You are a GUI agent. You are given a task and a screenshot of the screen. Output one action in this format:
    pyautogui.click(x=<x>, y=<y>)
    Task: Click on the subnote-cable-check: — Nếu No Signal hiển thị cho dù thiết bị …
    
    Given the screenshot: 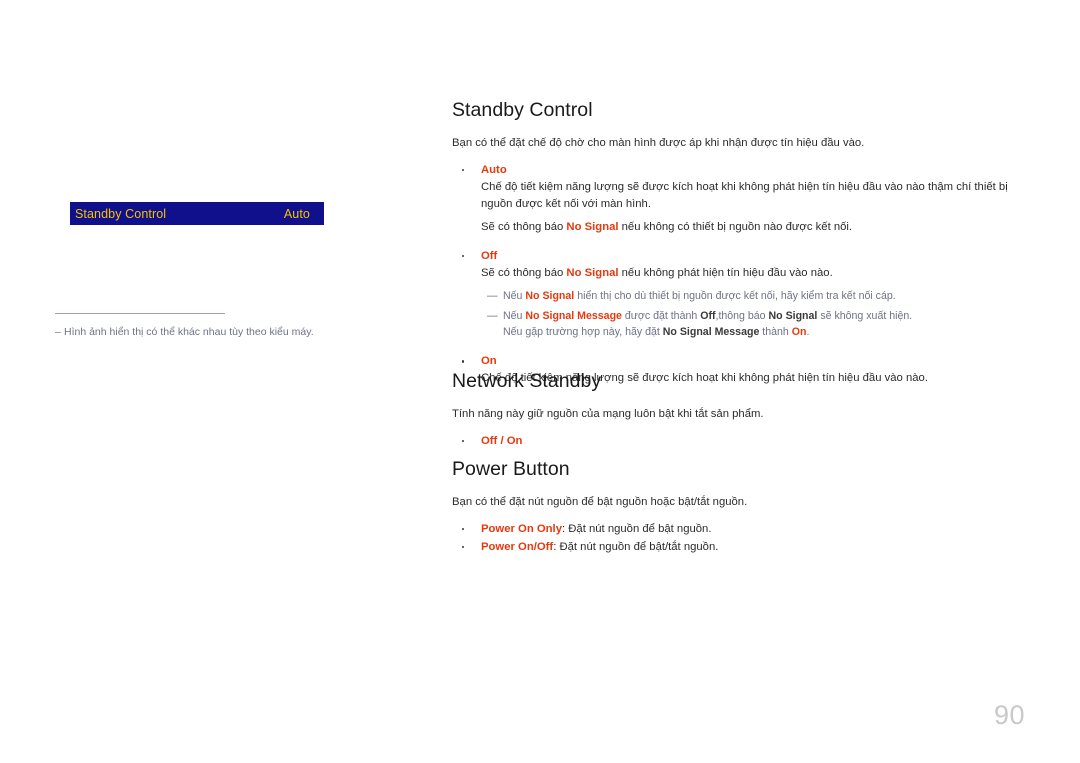 What is the action you would take?
    pyautogui.click(x=756, y=297)
    